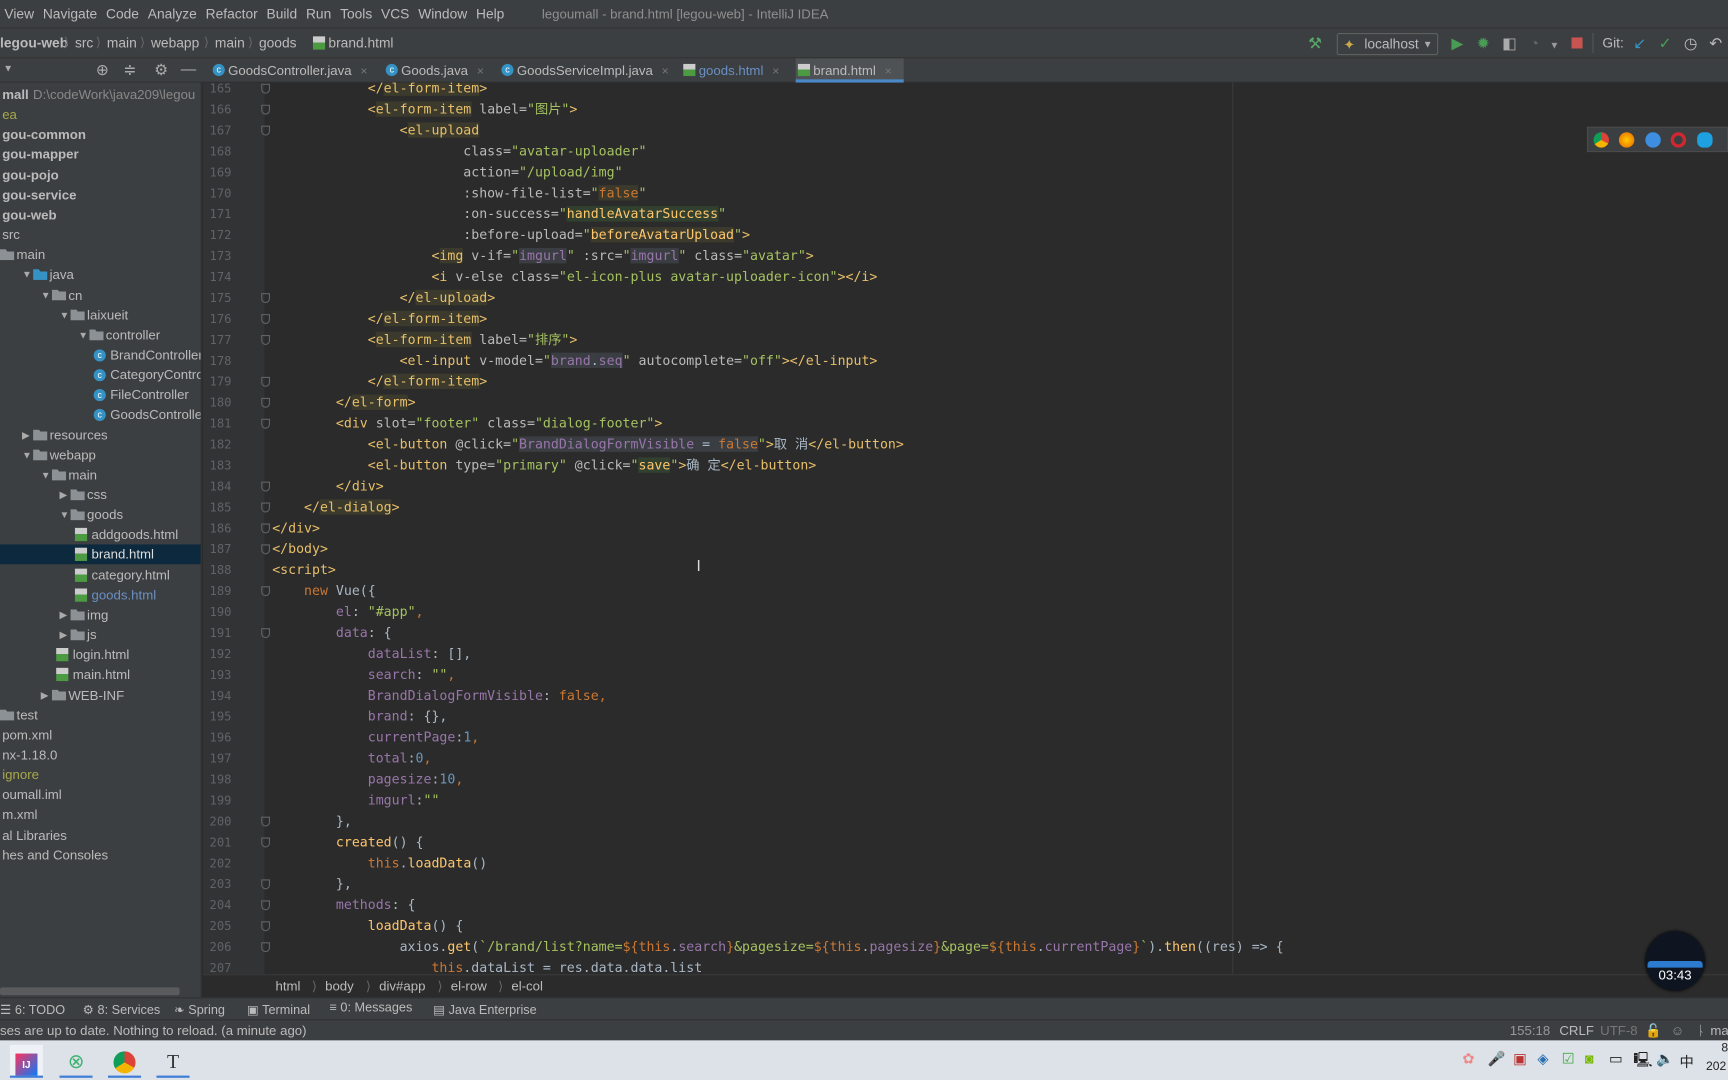  I want to click on nvidia-icon: ◙, so click(1589, 1058).